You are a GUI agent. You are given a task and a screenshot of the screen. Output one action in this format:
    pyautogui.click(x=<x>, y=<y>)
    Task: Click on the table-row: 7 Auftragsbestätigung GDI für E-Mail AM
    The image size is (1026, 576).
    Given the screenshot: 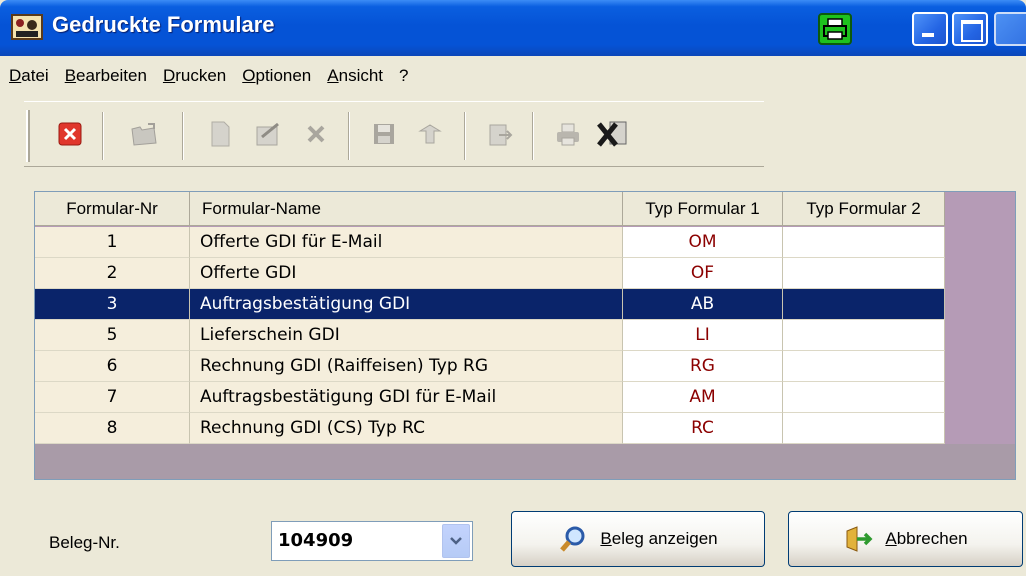 What is the action you would take?
    pyautogui.click(x=490, y=397)
    